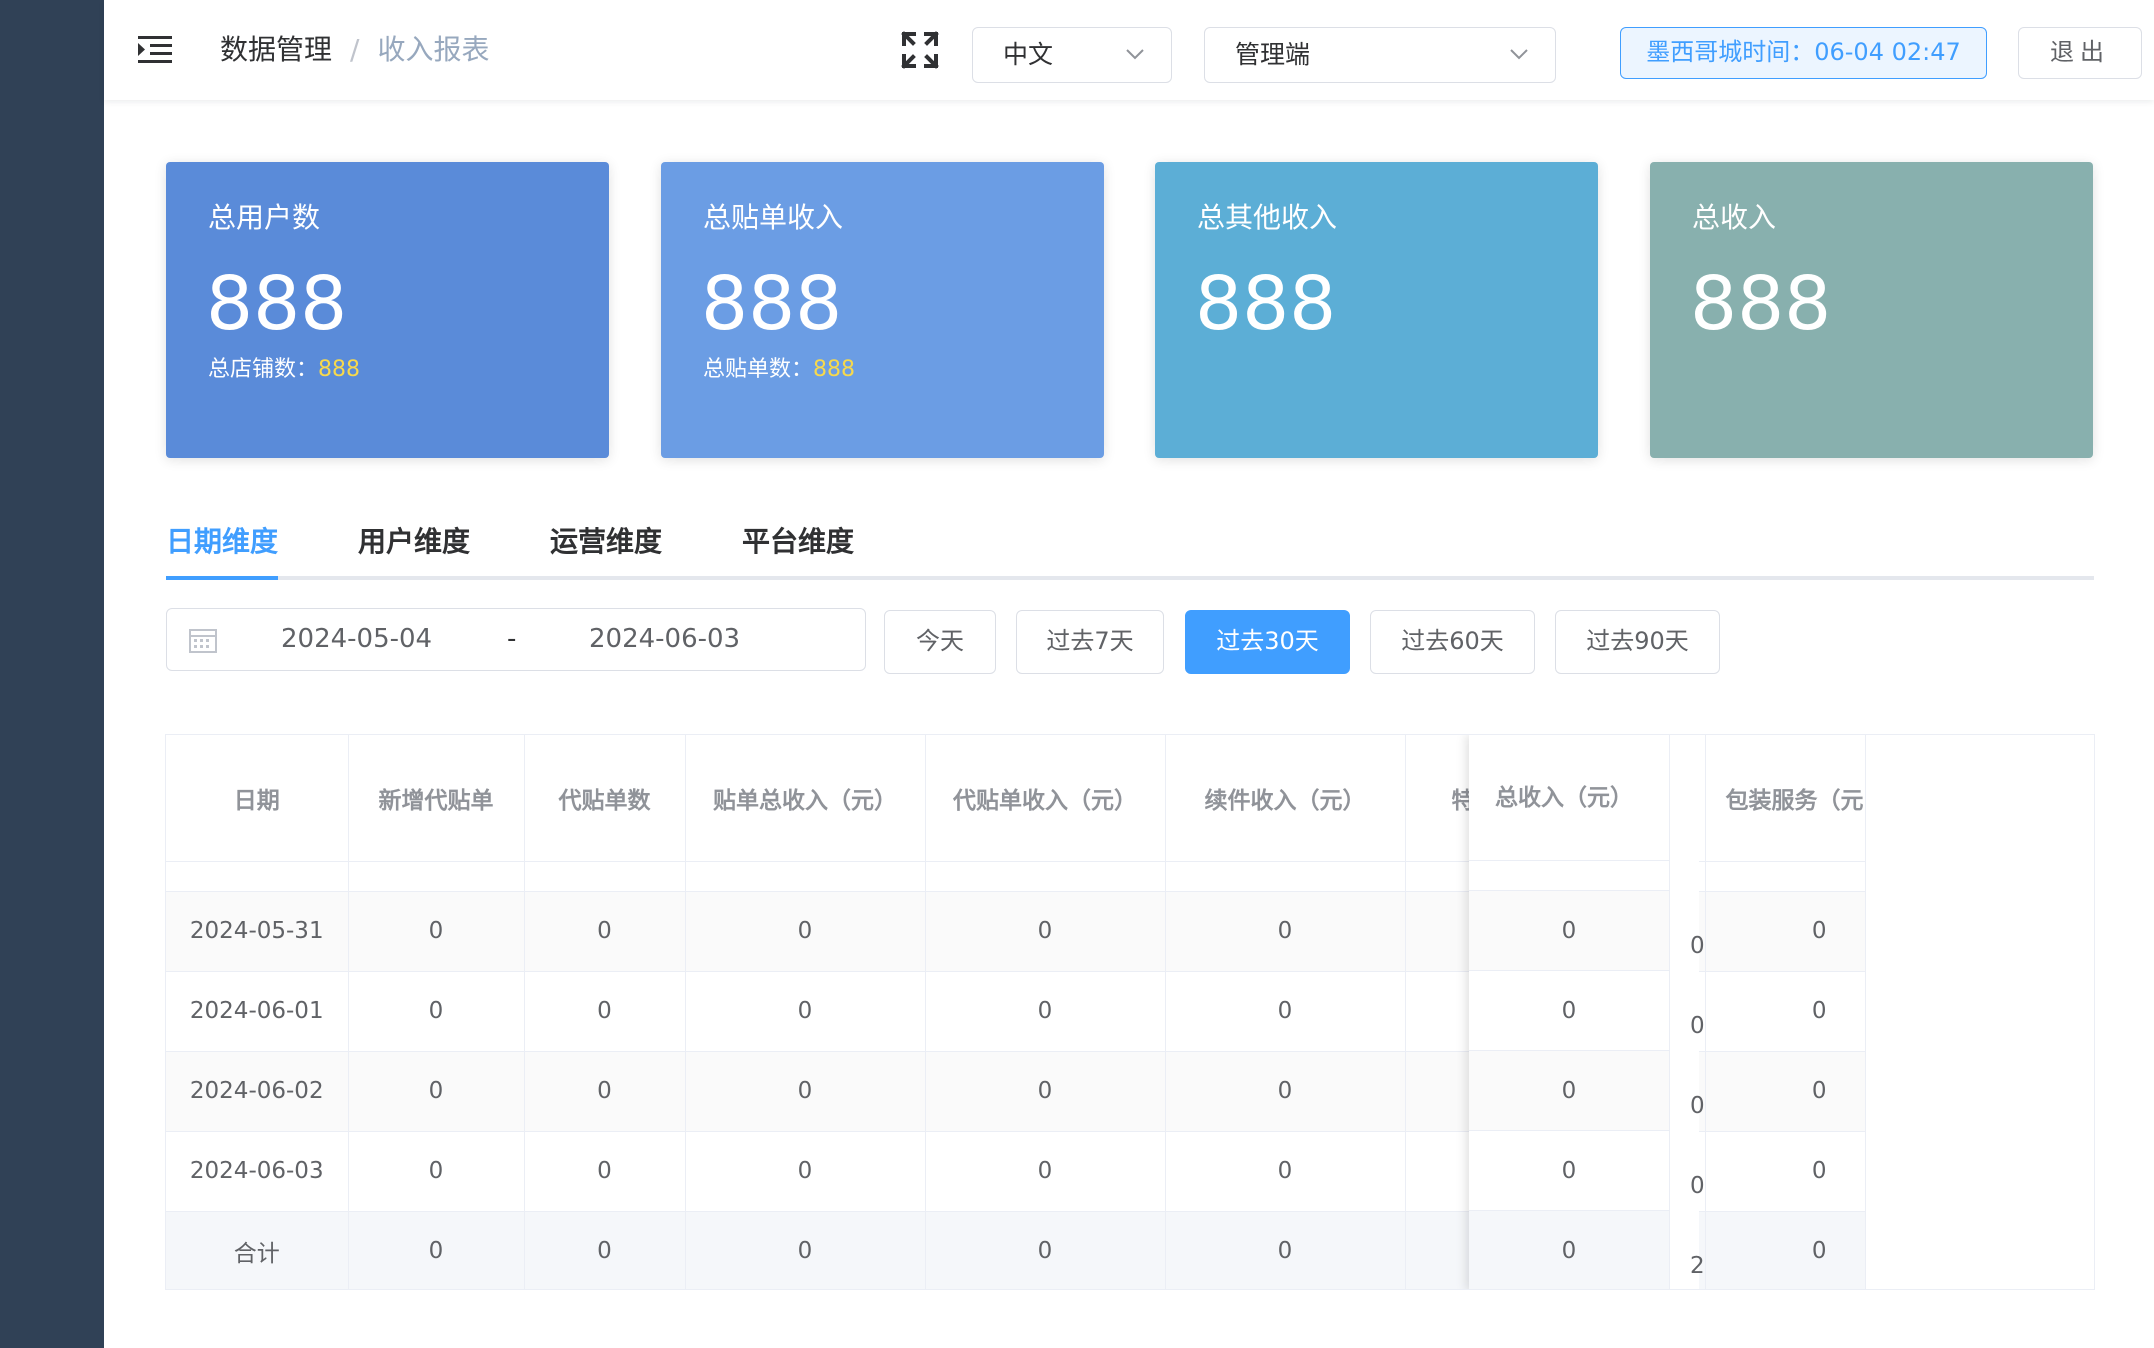 The image size is (2154, 1348). Describe the element at coordinates (257, 931) in the screenshot. I see `cell-date: 2024-05-31` at that location.